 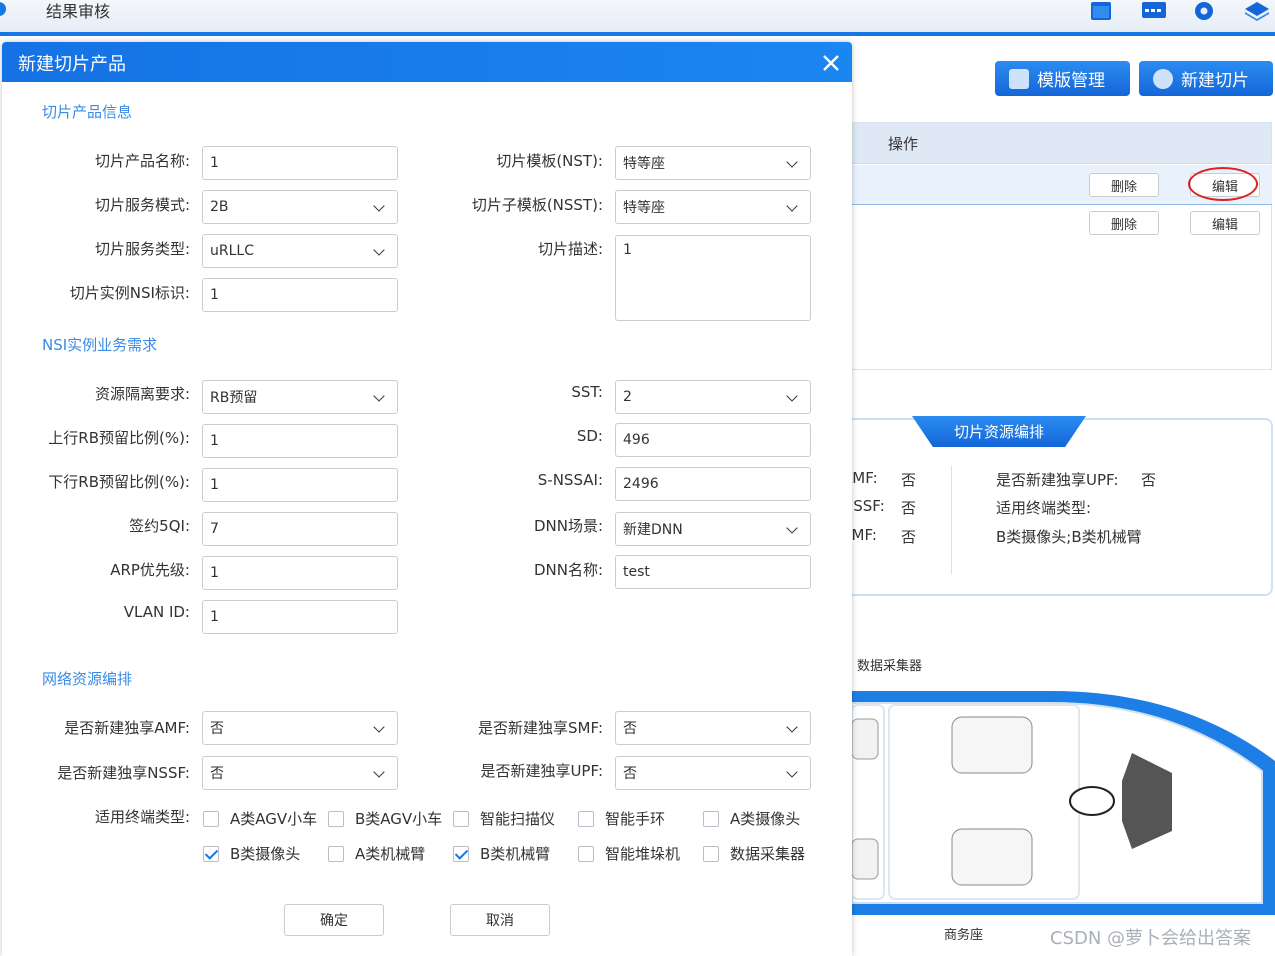 What do you see at coordinates (589, 436) in the screenshot?
I see `sd-label: SD:` at bounding box center [589, 436].